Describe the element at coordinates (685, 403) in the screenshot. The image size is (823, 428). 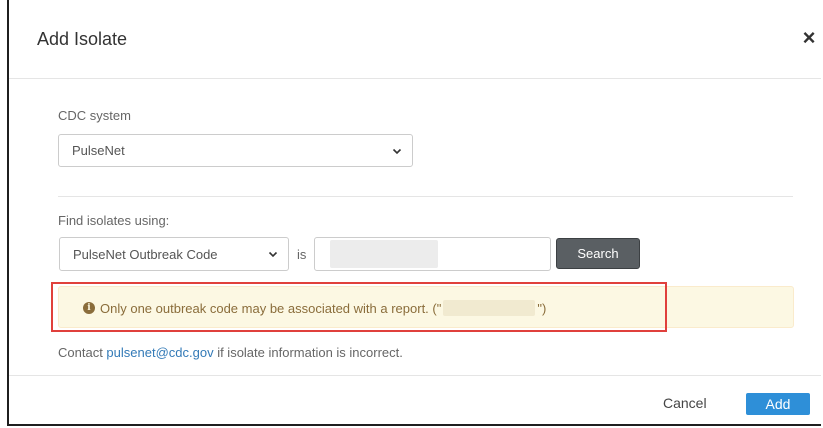
I see `cancel-button: Cancel` at that location.